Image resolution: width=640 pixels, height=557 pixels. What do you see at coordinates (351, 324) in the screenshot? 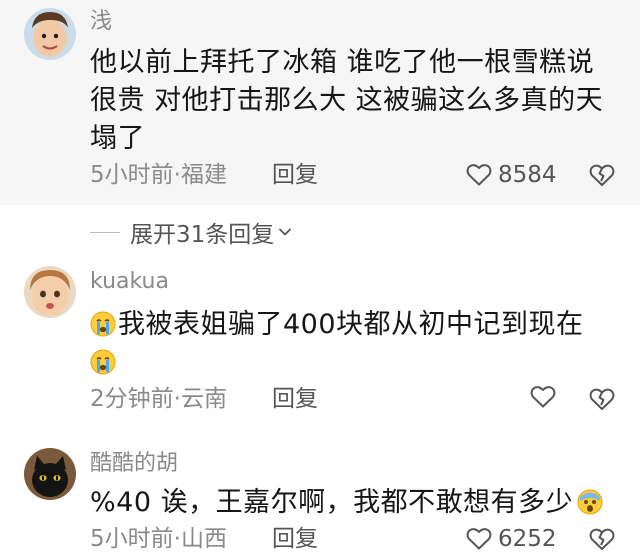
I see `comment-body-text: 我被表姐骗了400块都从初中记到现在` at bounding box center [351, 324].